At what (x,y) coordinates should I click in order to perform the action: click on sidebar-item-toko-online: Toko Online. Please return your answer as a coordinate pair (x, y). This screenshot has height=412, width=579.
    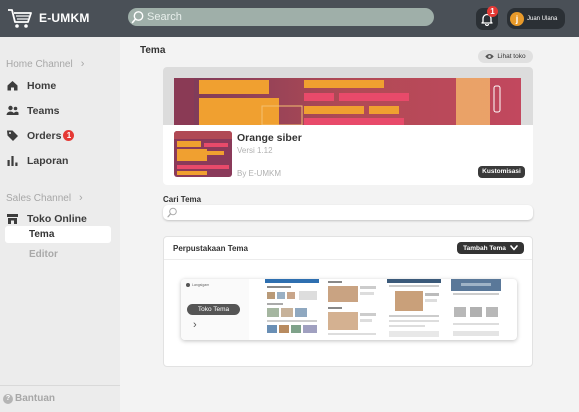
    Looking at the image, I should click on (46, 218).